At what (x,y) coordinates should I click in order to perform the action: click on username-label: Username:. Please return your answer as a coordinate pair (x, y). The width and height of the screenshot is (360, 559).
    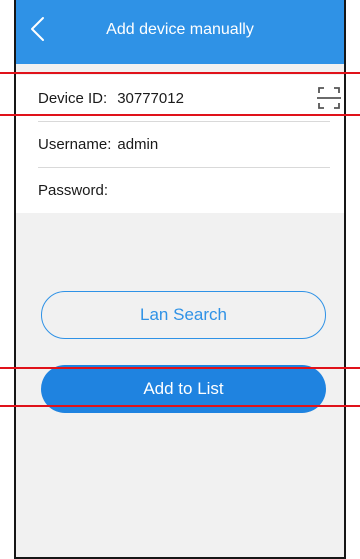
    Looking at the image, I should click on (75, 144).